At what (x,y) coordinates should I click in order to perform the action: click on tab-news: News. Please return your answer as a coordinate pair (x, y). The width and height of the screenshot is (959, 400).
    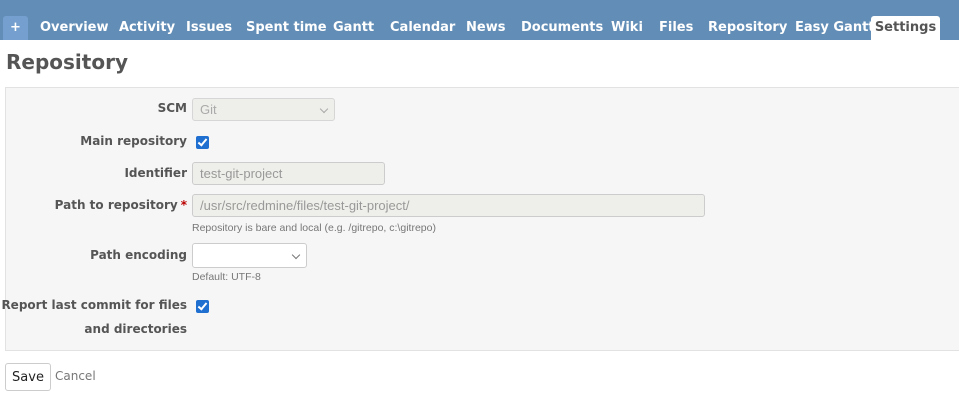
    Looking at the image, I should click on (485, 28).